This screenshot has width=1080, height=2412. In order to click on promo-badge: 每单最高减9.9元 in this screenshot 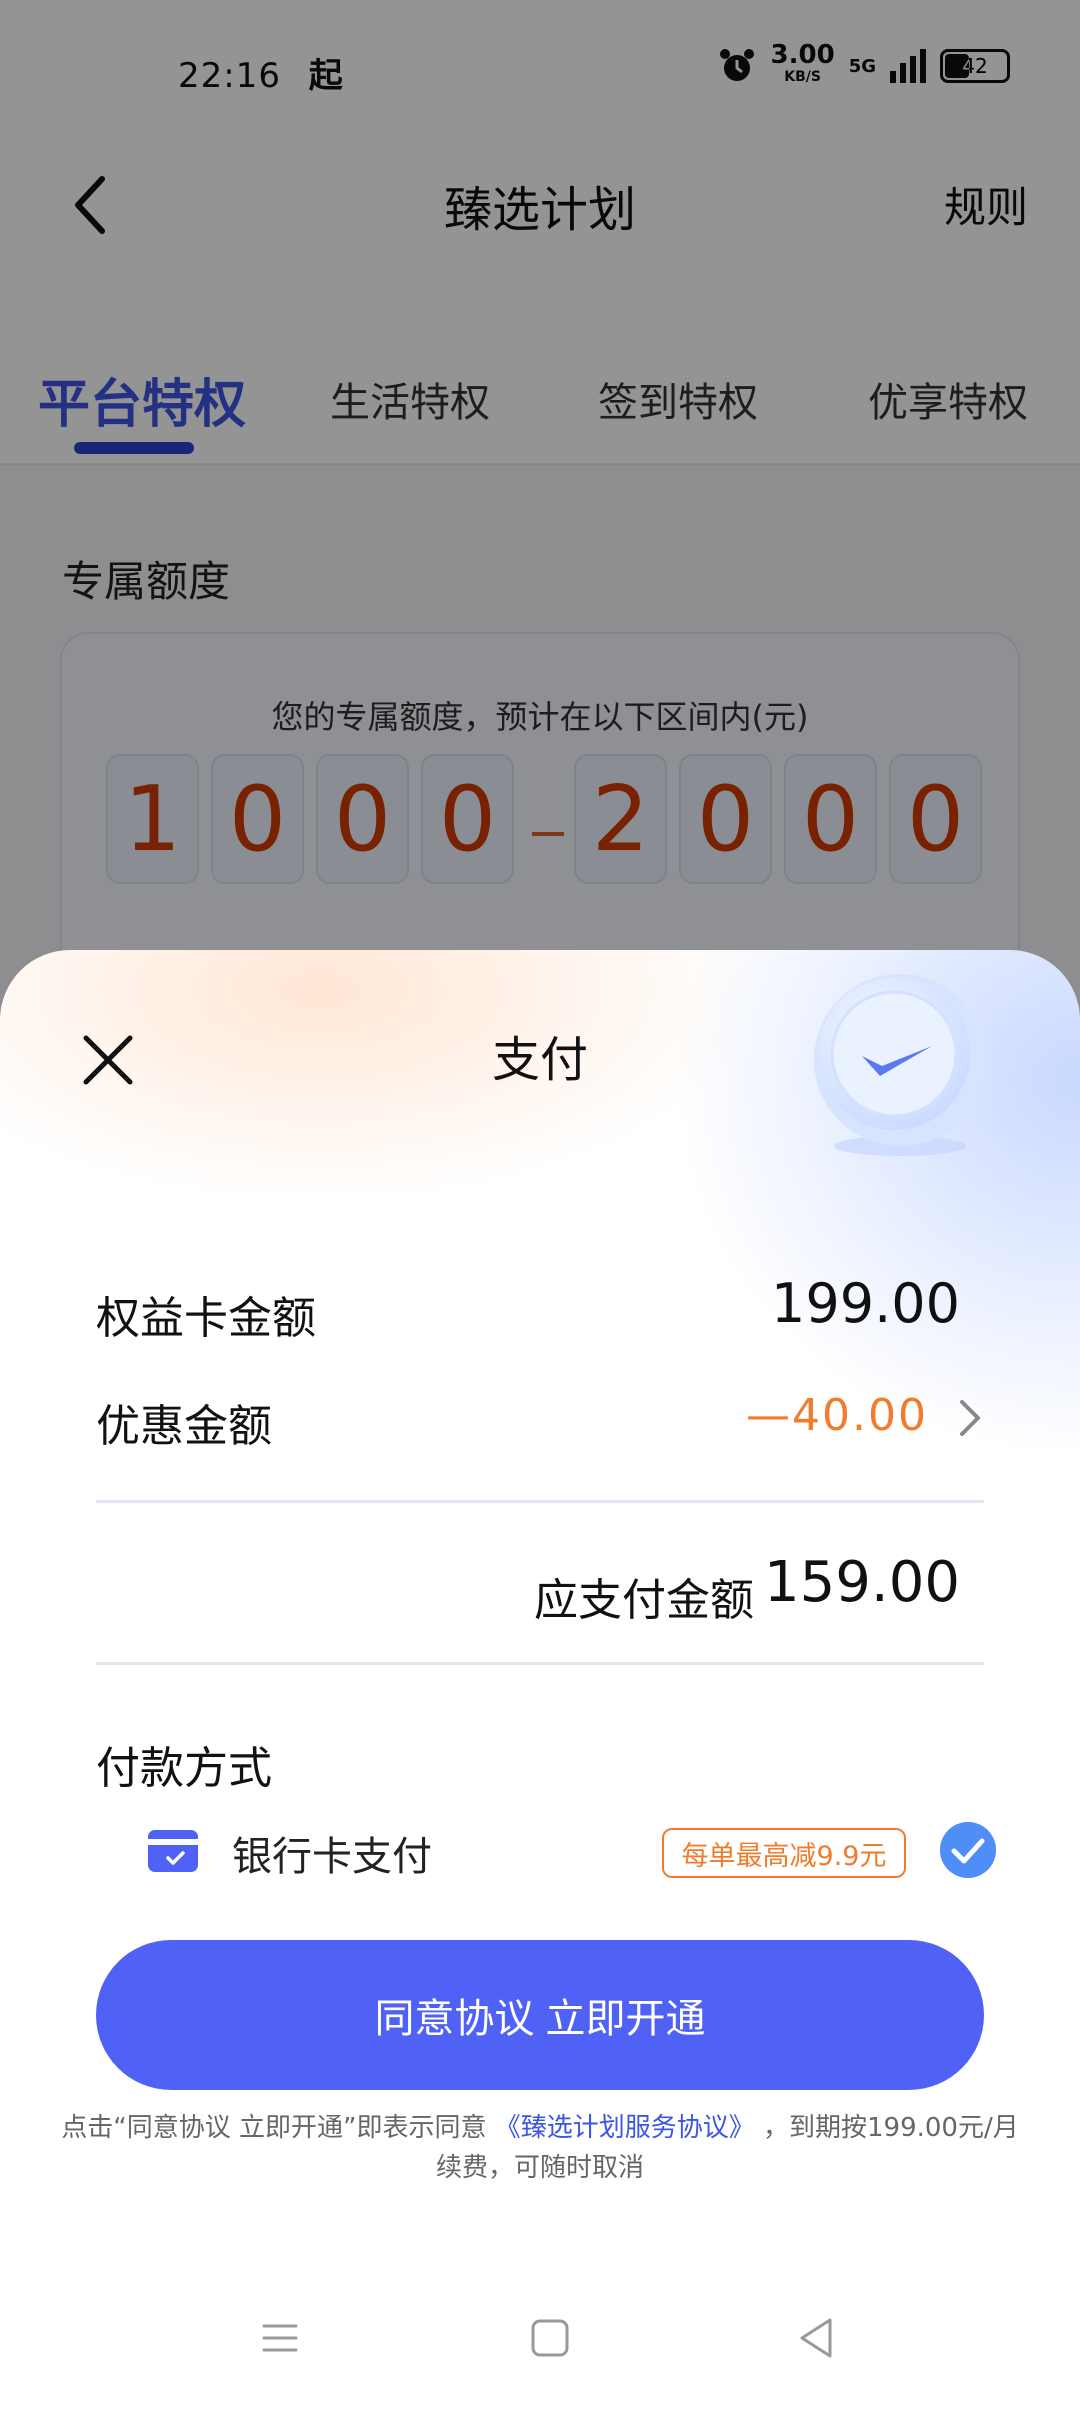, I will do `click(784, 1853)`.